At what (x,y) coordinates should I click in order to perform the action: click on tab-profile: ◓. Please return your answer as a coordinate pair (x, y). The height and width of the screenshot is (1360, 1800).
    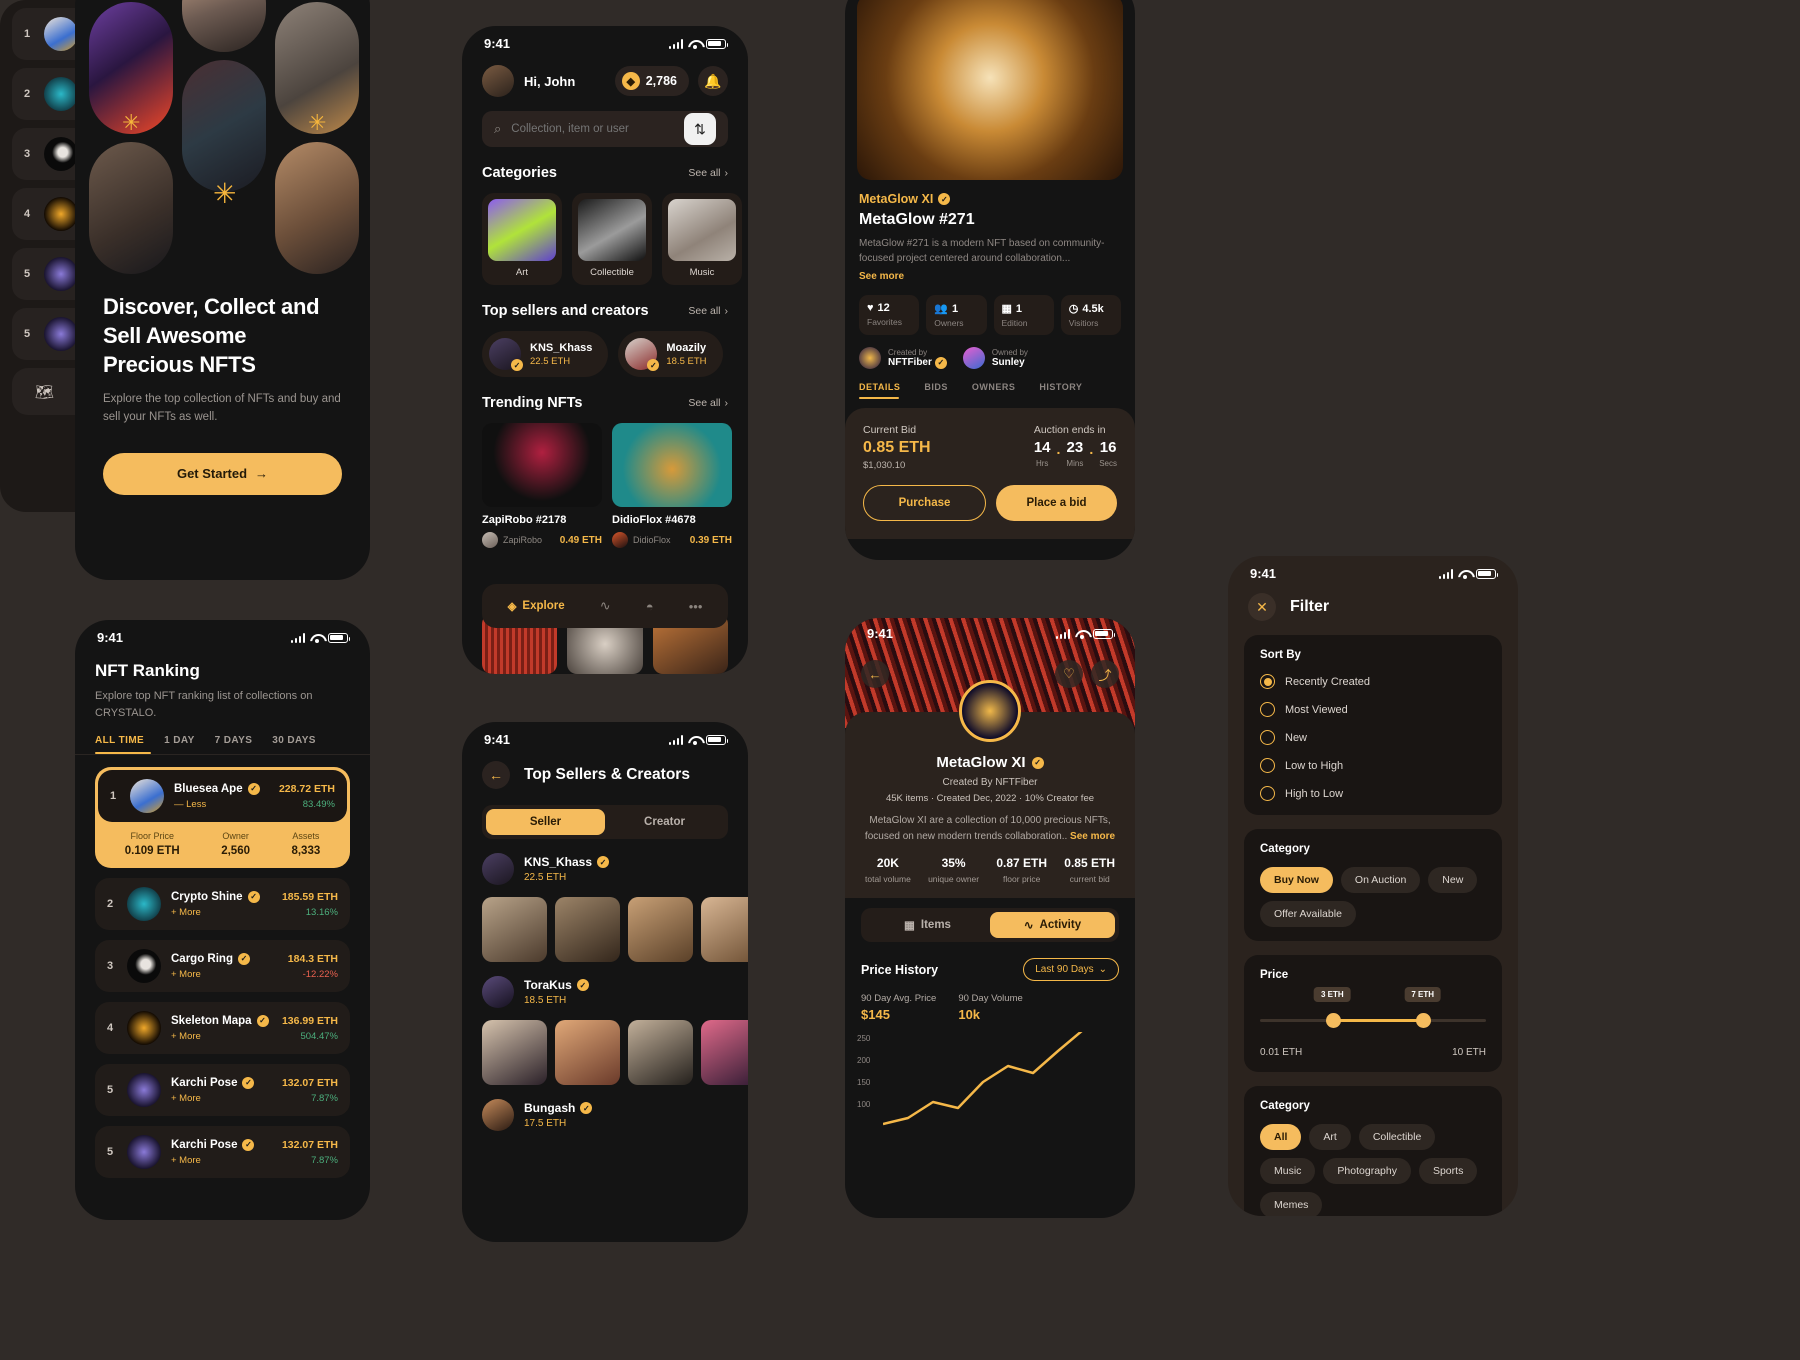
    Looking at the image, I should click on (650, 606).